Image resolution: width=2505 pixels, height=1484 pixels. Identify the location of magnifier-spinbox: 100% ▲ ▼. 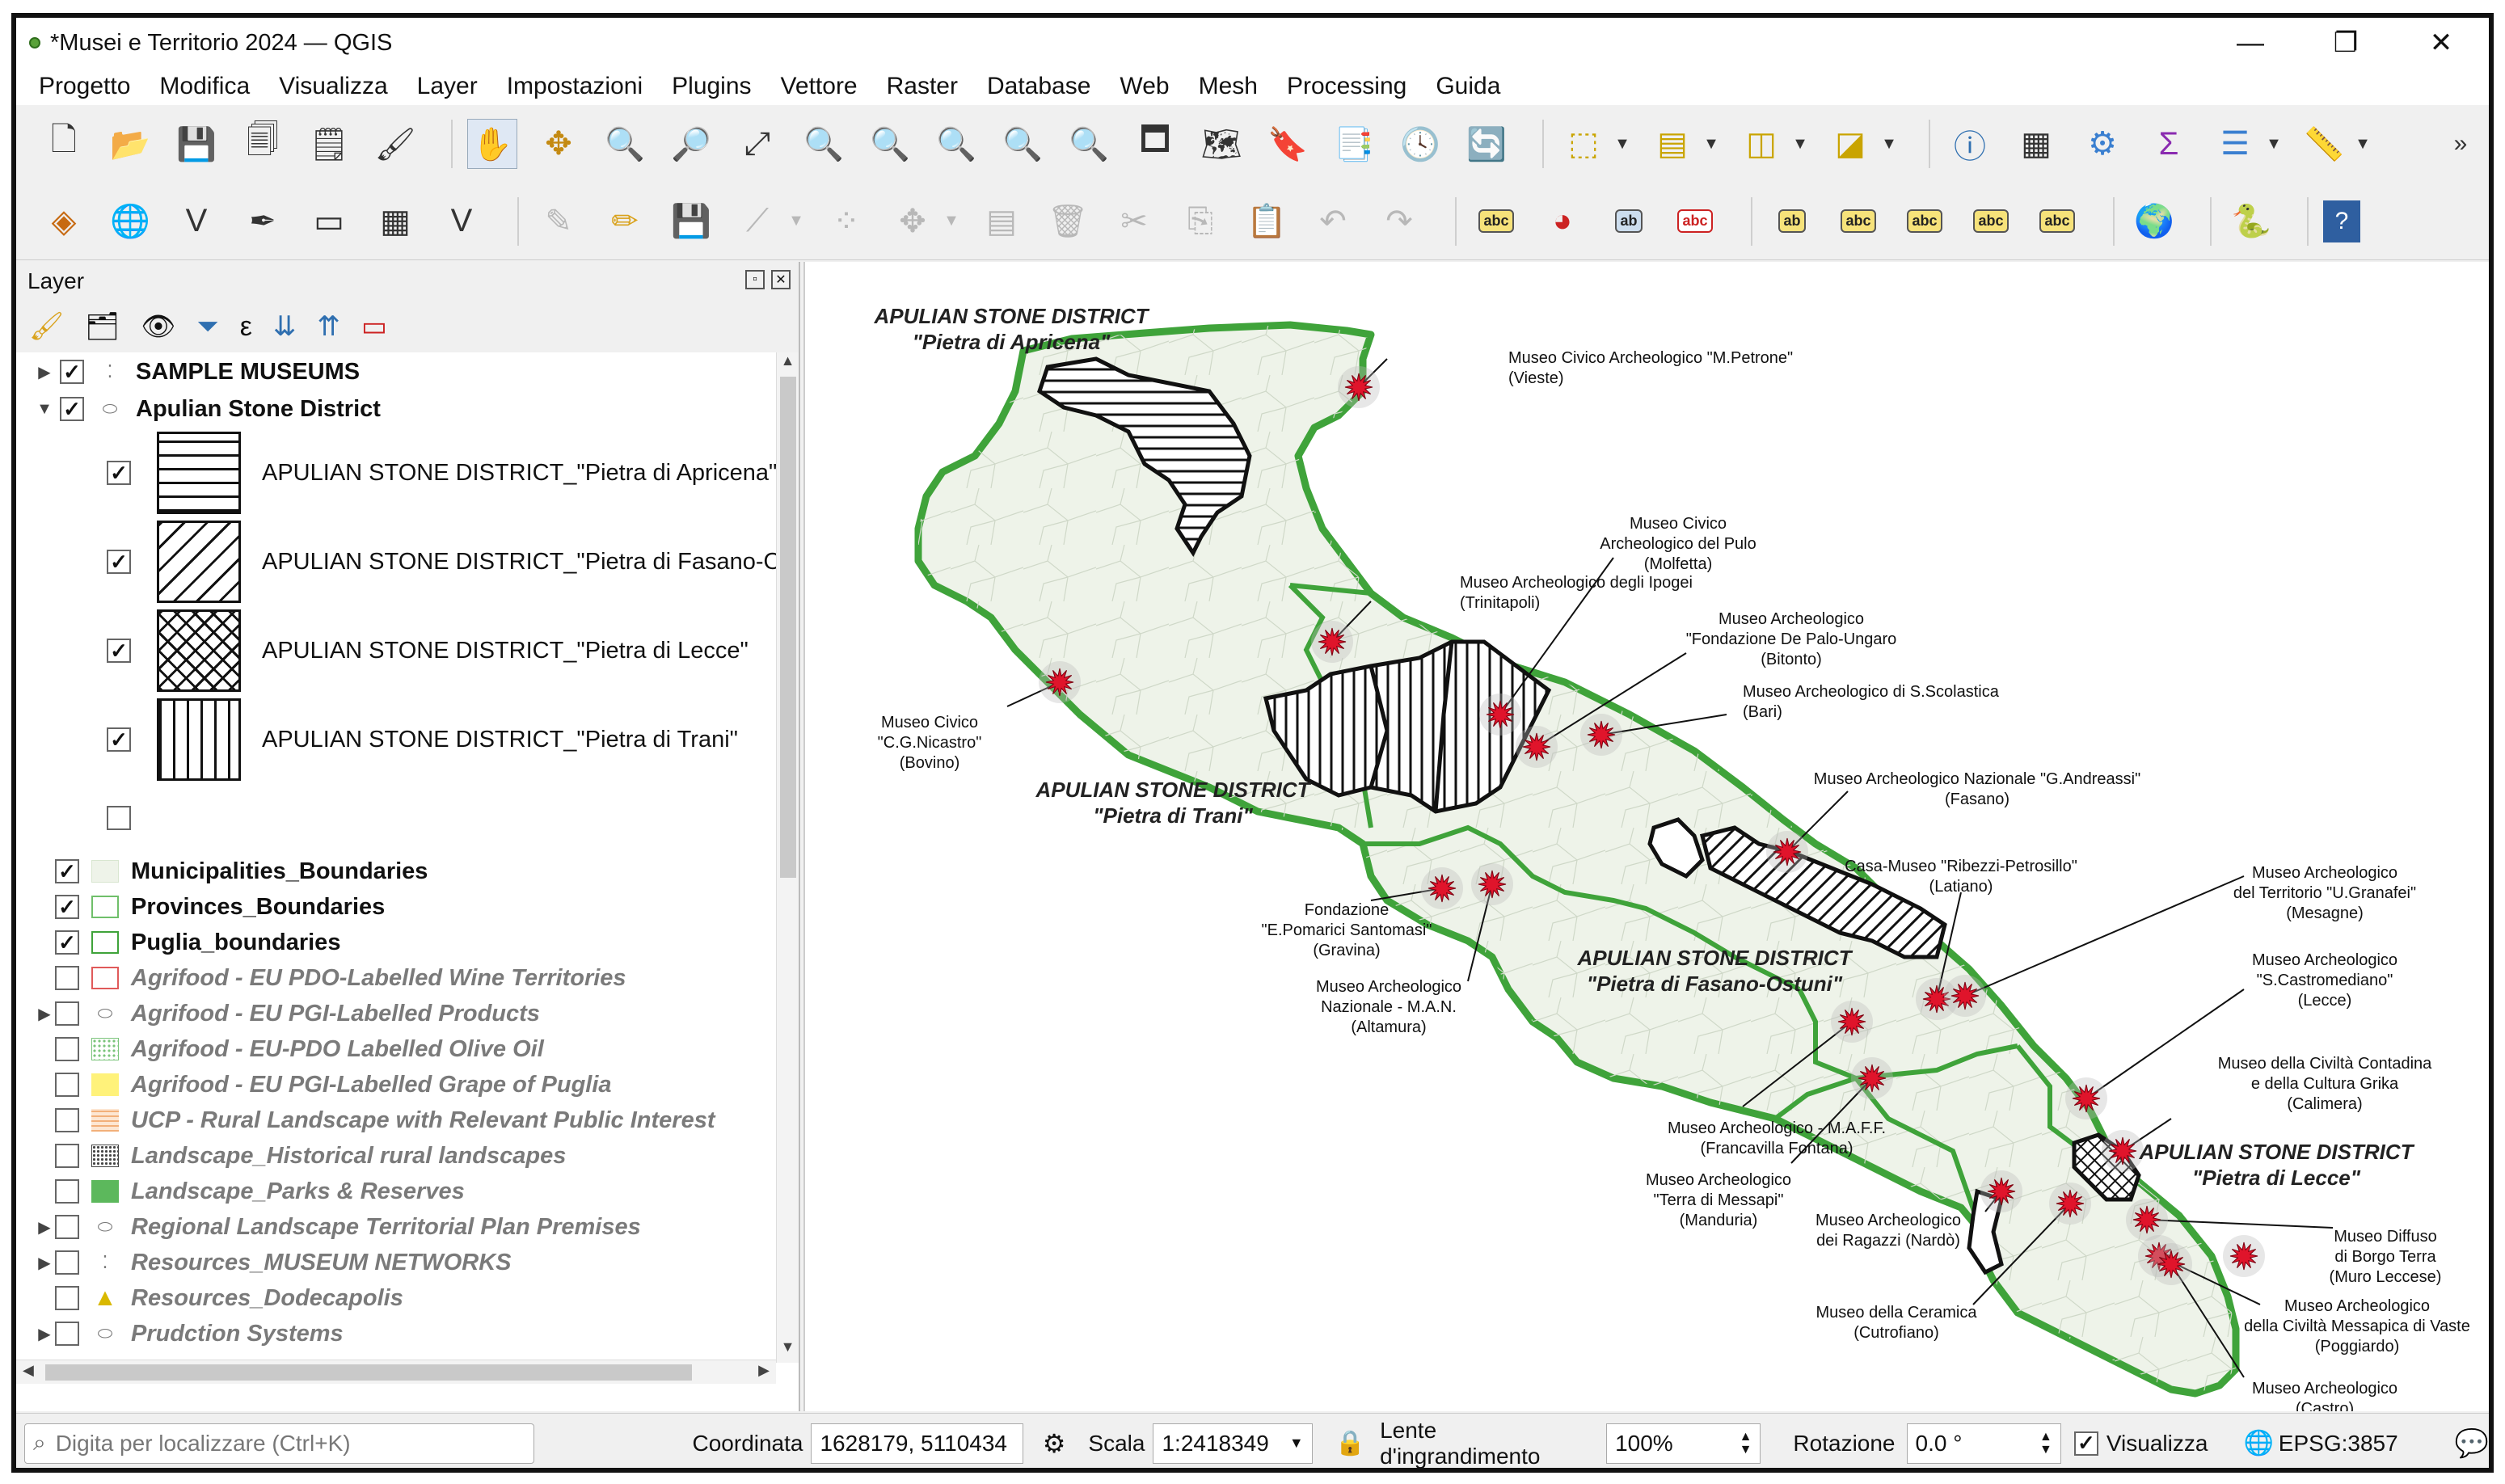
(1684, 1443).